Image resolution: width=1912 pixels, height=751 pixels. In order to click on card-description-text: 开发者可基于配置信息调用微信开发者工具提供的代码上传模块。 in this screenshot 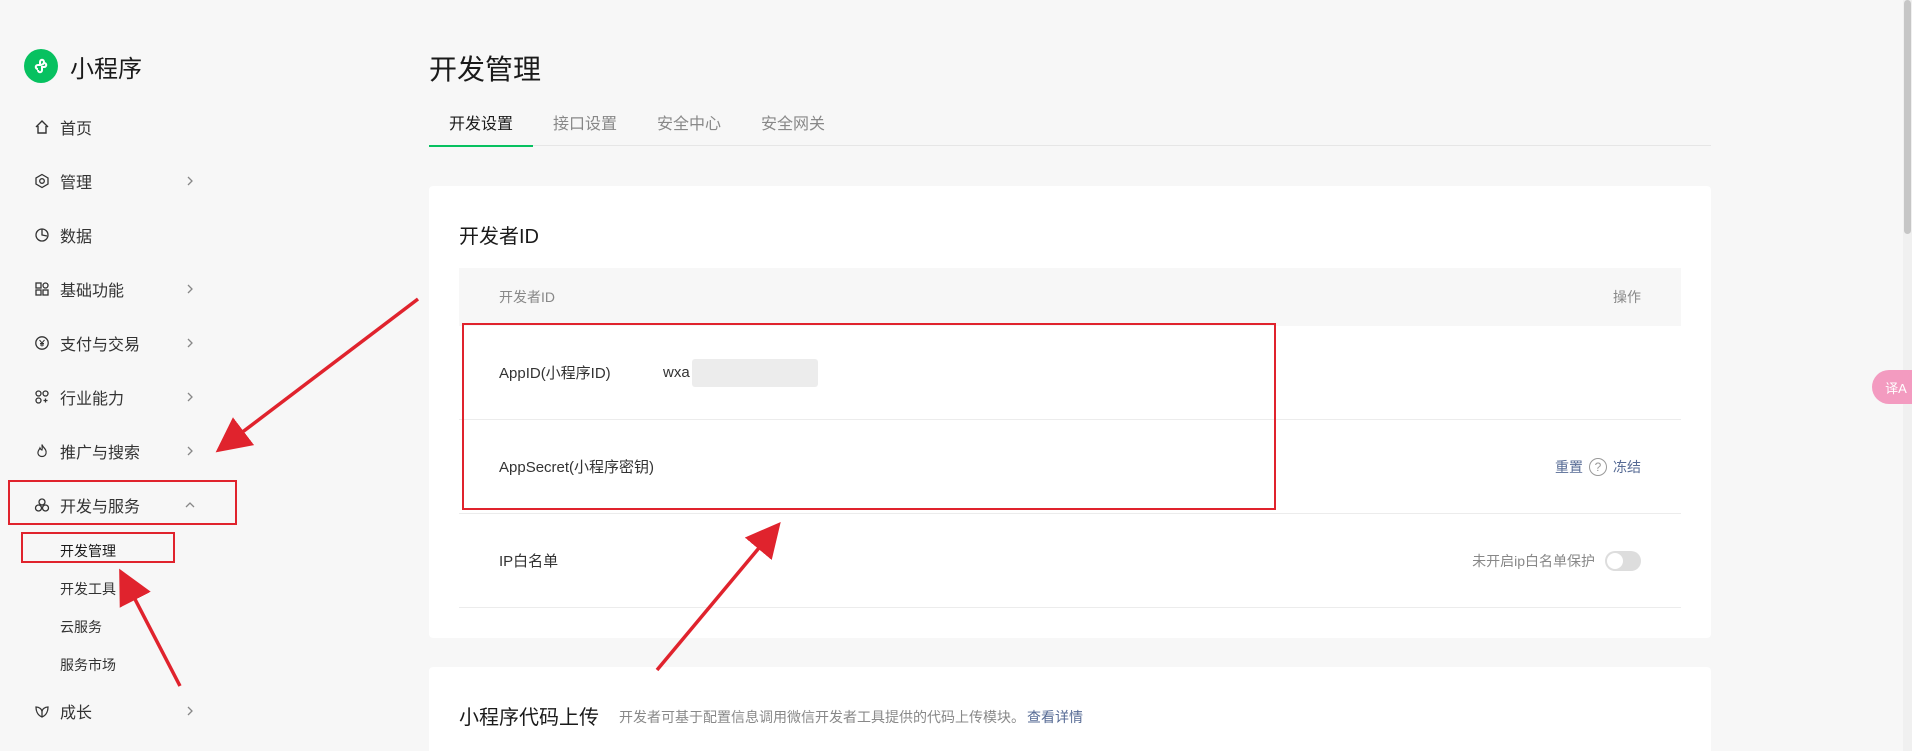, I will do `click(822, 717)`.